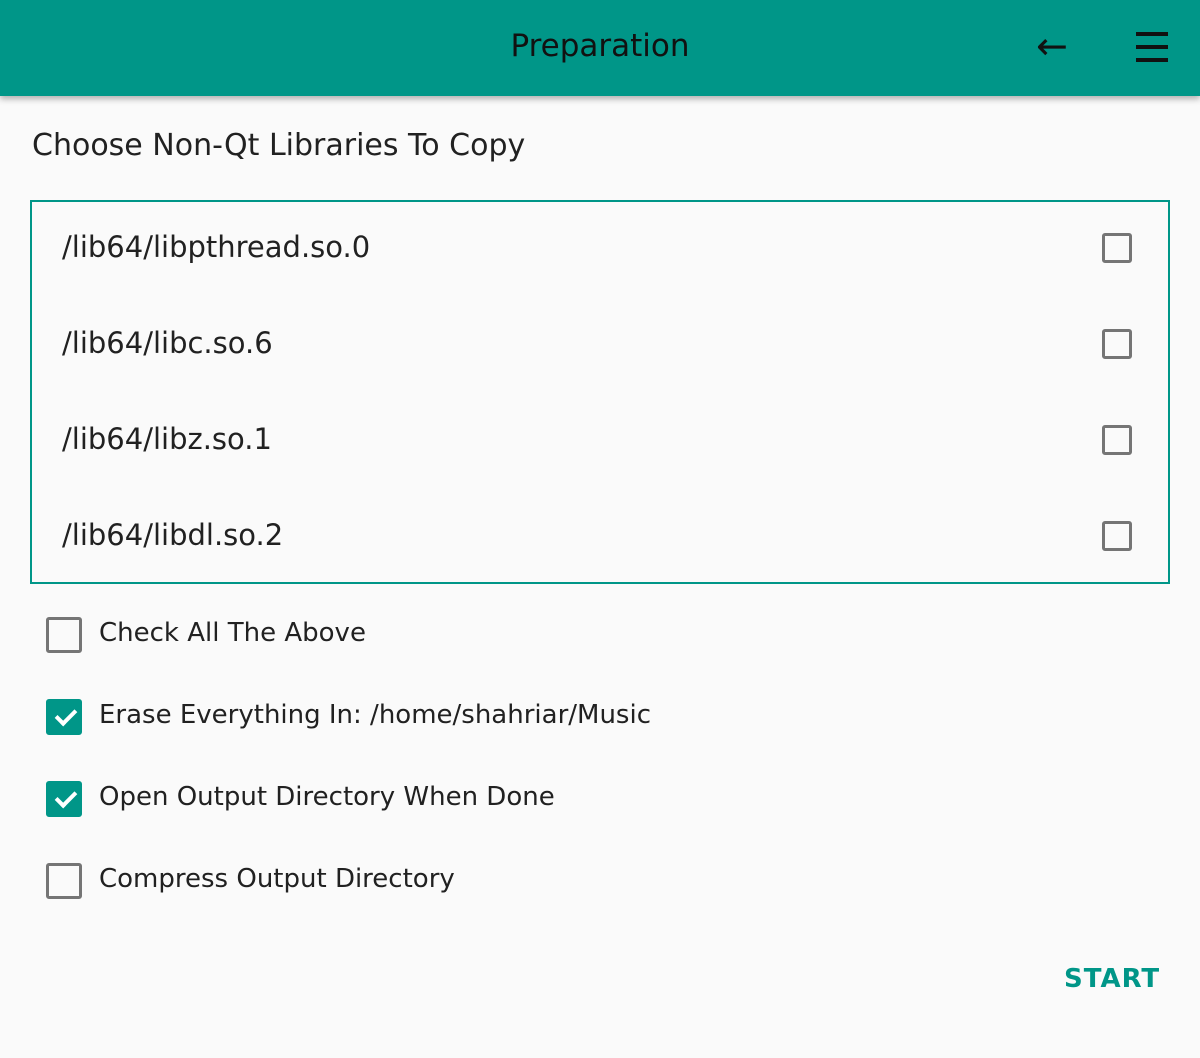  What do you see at coordinates (1112, 979) in the screenshot?
I see `start-button: START` at bounding box center [1112, 979].